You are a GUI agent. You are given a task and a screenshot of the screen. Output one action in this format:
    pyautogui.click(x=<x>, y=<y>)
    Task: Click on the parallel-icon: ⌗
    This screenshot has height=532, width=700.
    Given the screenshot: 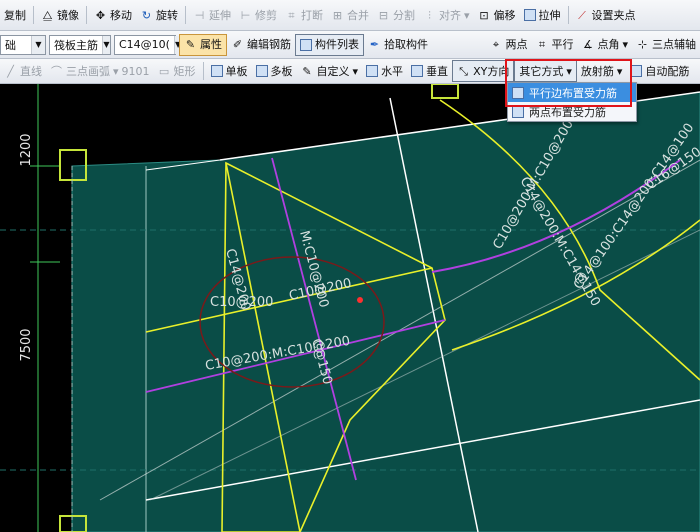 What is the action you would take?
    pyautogui.click(x=542, y=44)
    